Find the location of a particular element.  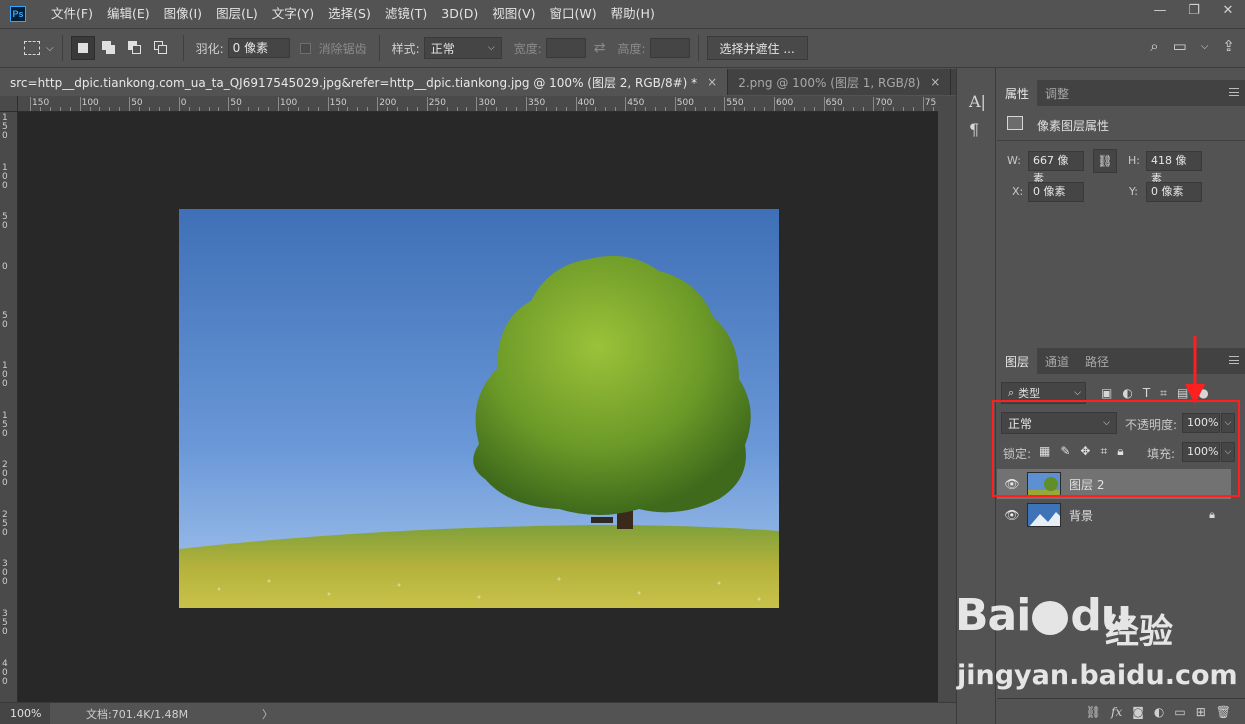

intersect-selection-mode-button is located at coordinates (161, 48).